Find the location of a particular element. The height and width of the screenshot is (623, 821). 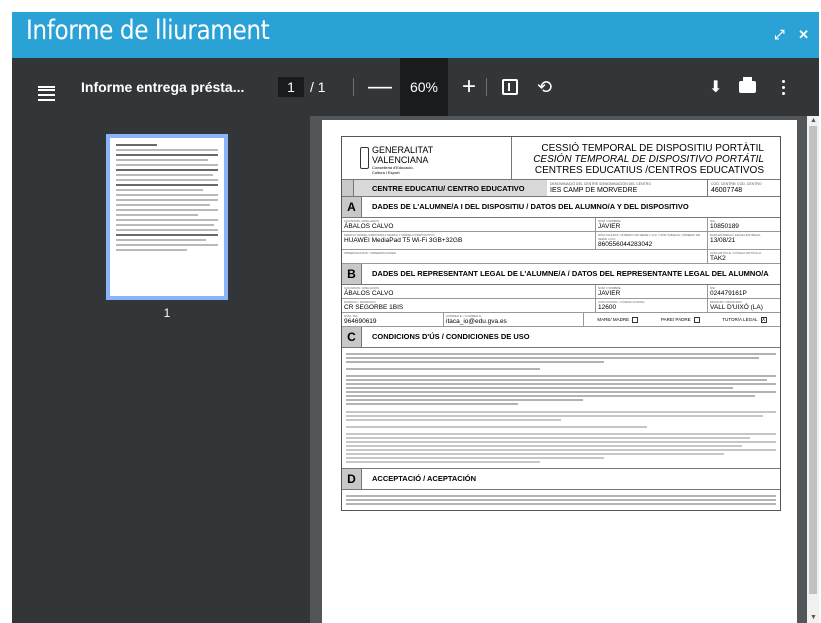

tutor-option: TUTOR/A LEGAL is located at coordinates (740, 319).